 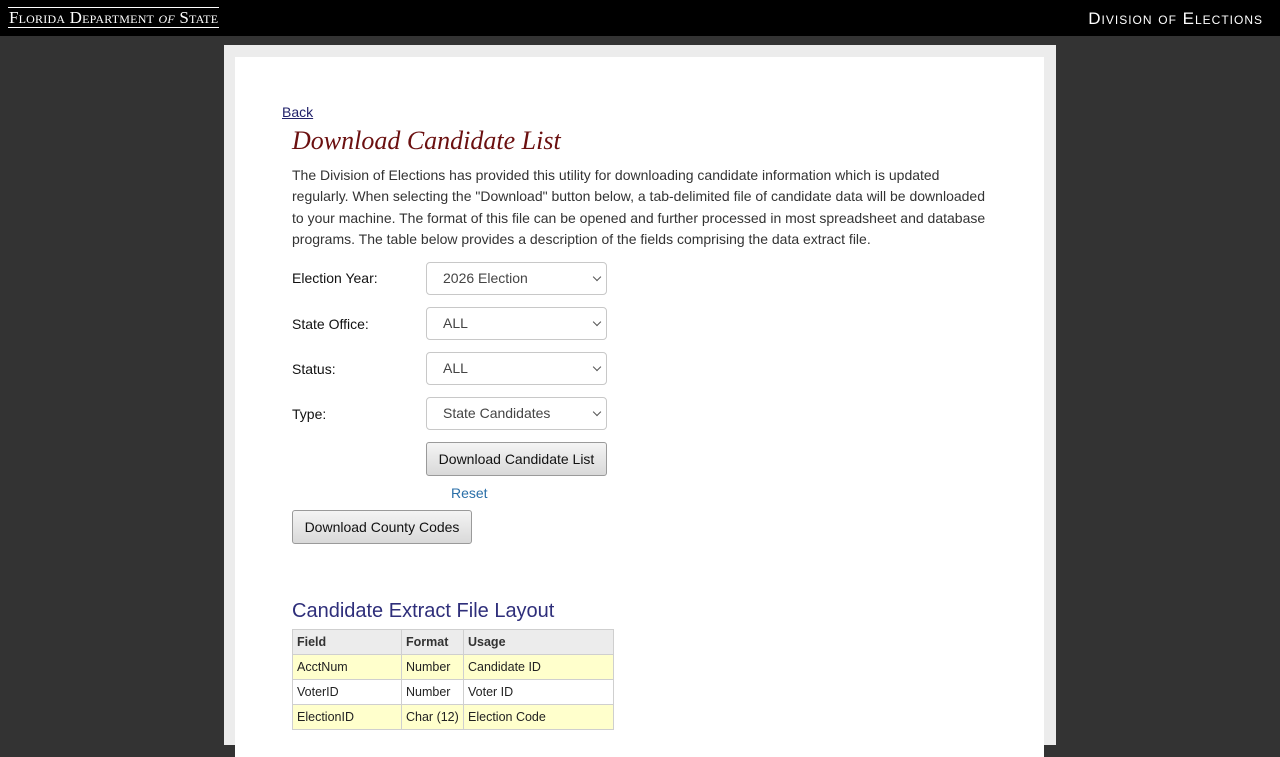 What do you see at coordinates (538, 692) in the screenshot?
I see `cell-usage: Voter ID` at bounding box center [538, 692].